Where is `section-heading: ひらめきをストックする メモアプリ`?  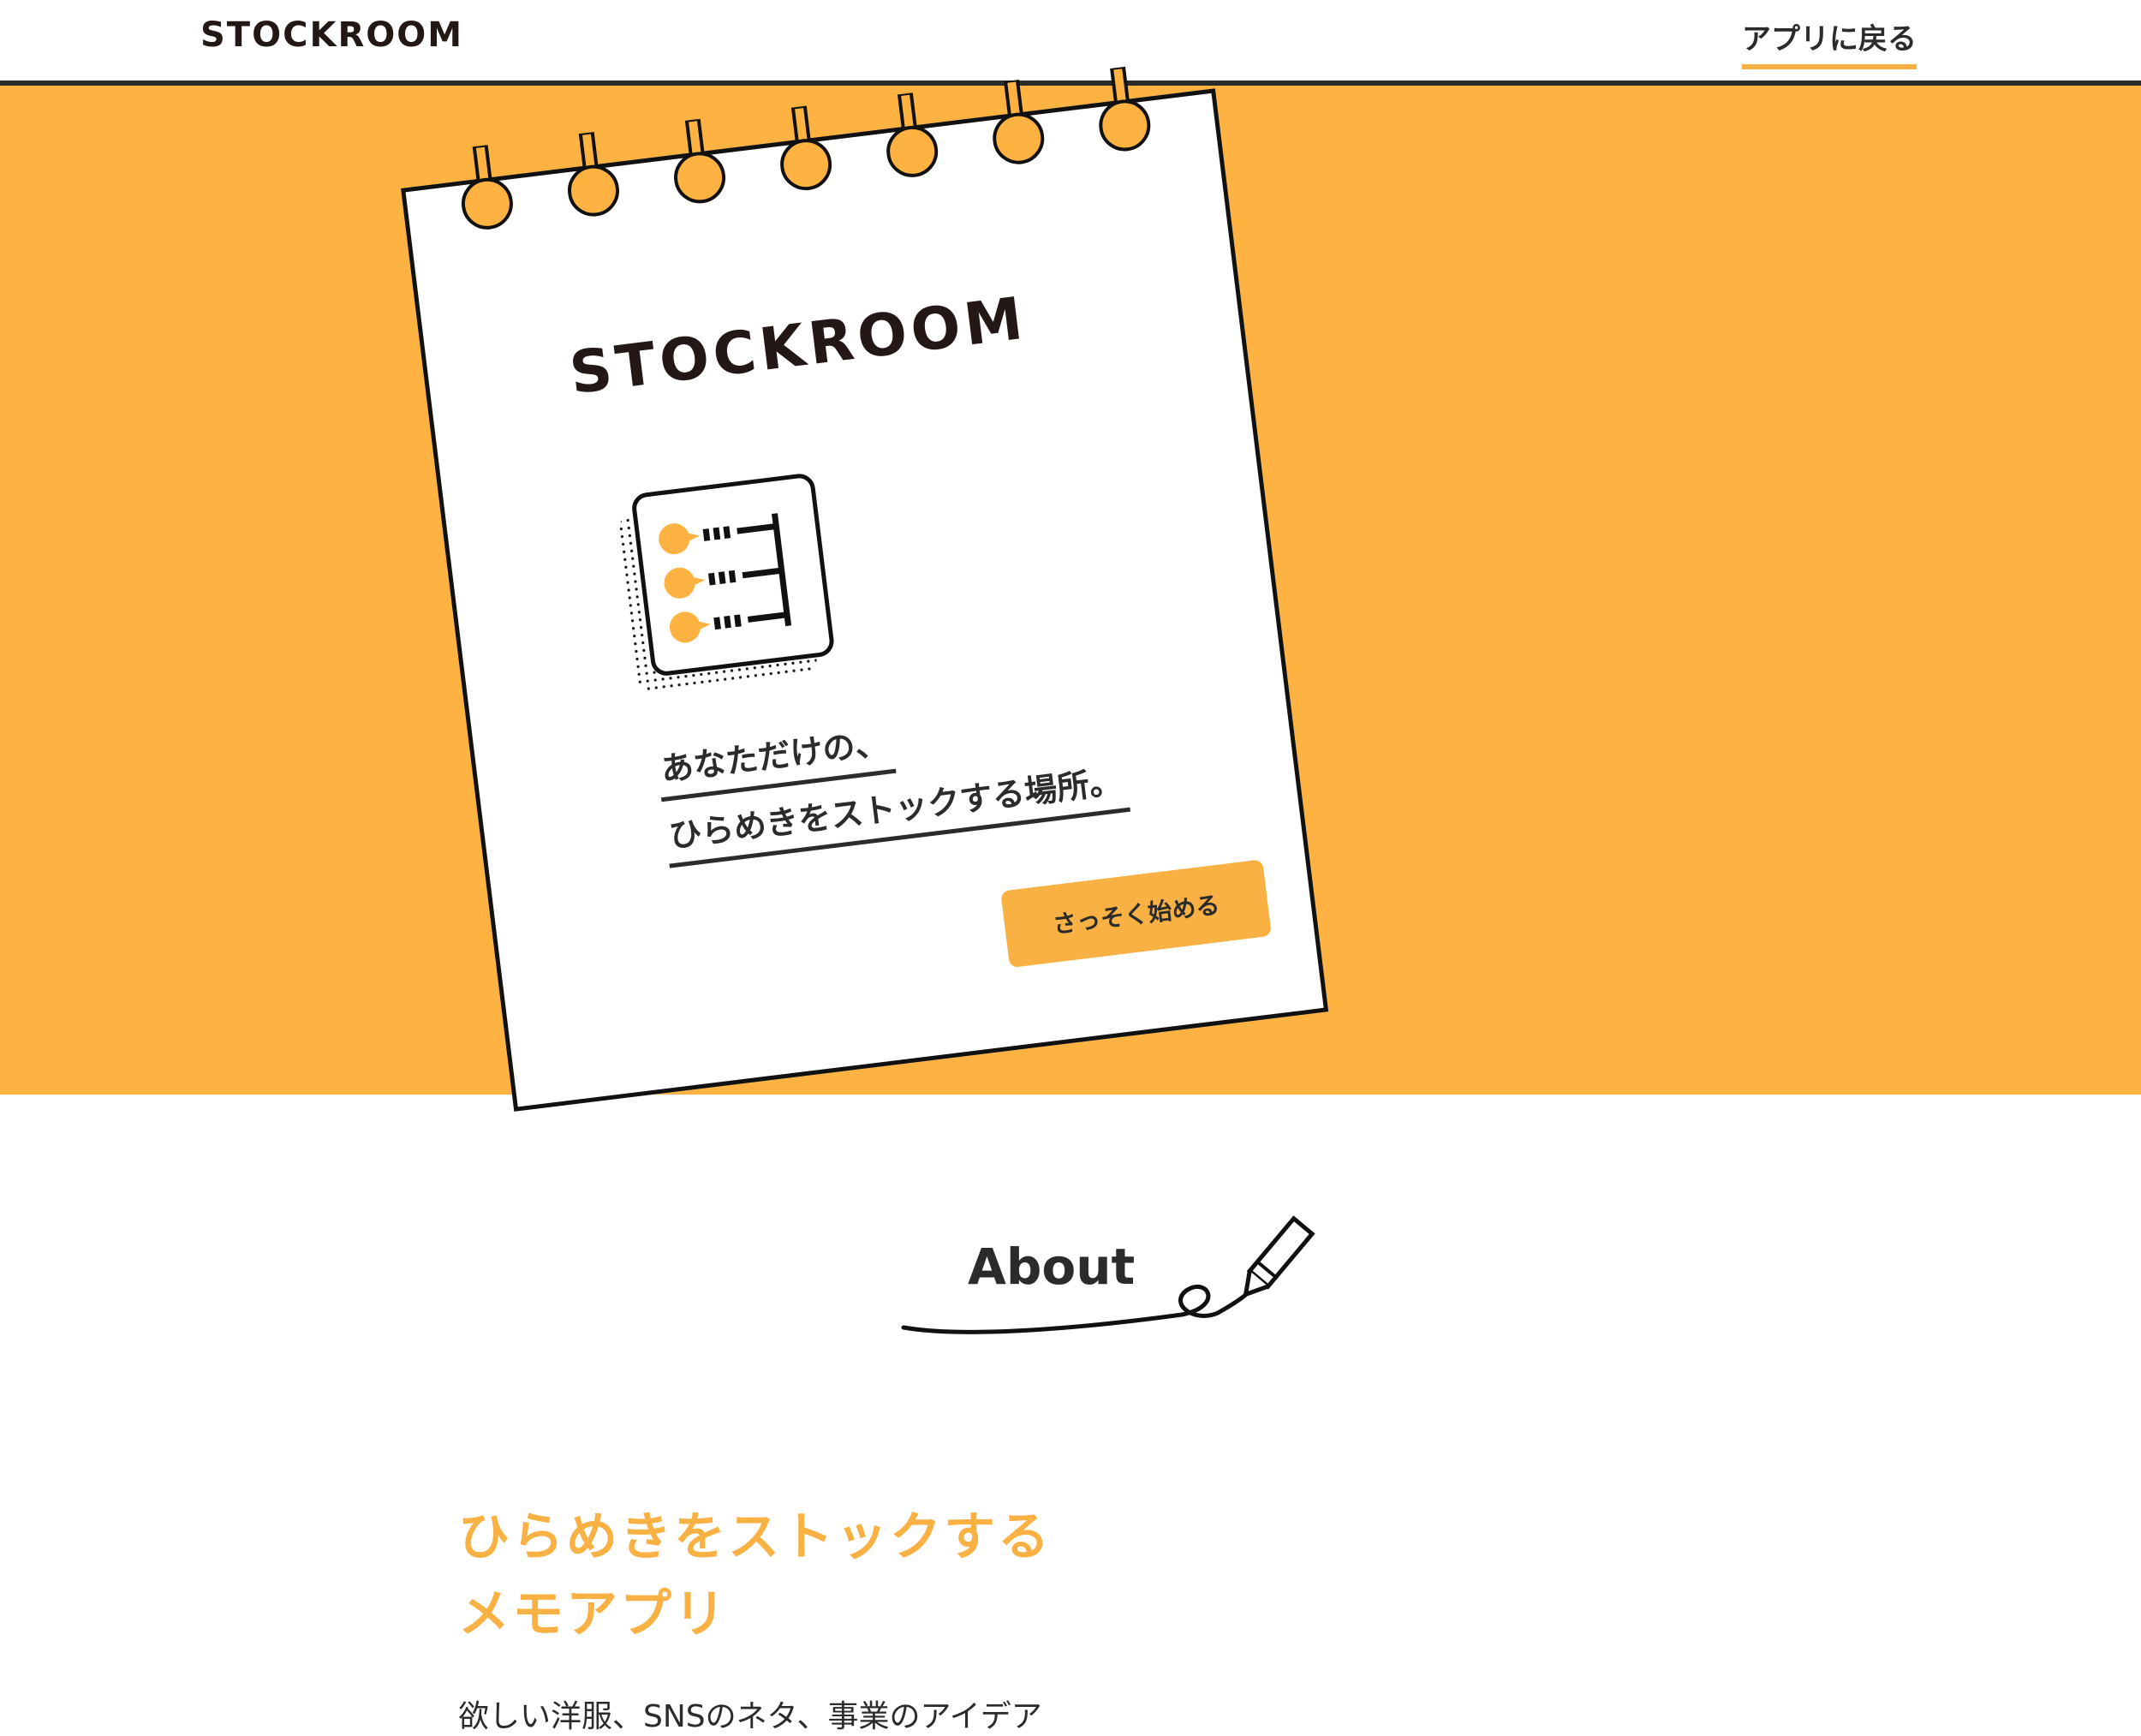
section-heading: ひらめきをストックする メモアプリ is located at coordinates (755, 1576).